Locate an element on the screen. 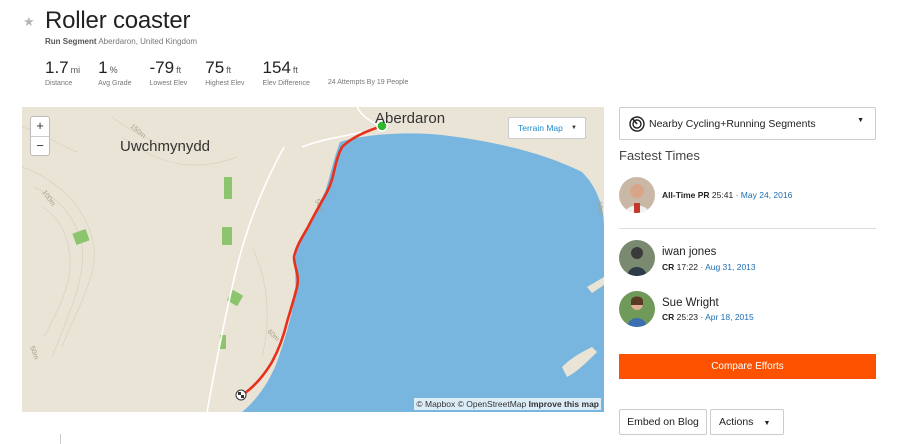 The height and width of the screenshot is (444, 900). nearby-segments-label: Nearby Cycling+Running Segments is located at coordinates (732, 124).